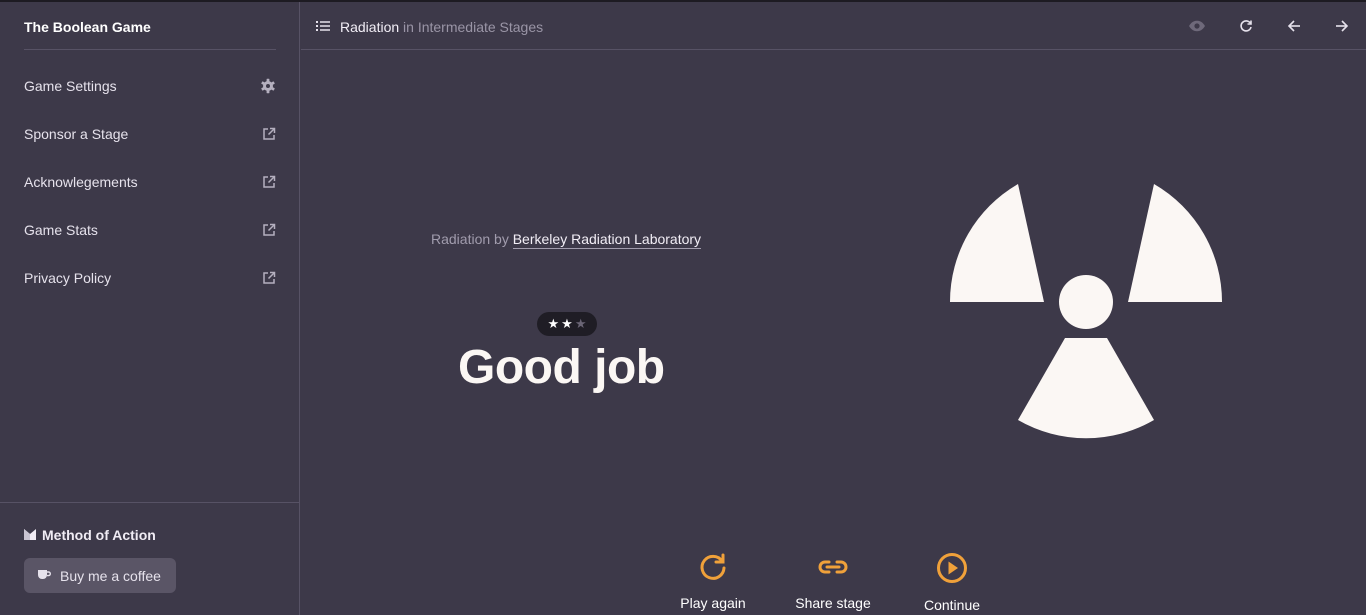  Describe the element at coordinates (1086, 311) in the screenshot. I see `radiation-trefoil-icon` at that location.